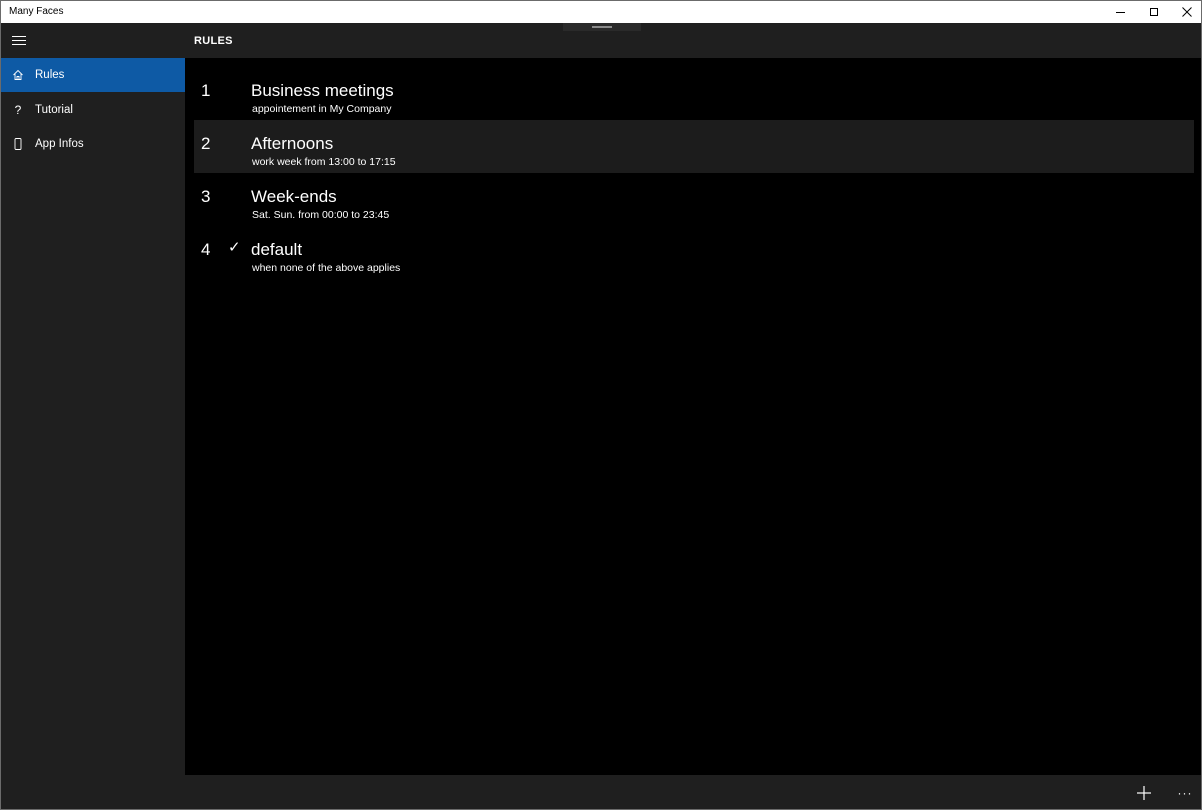 Image resolution: width=1202 pixels, height=810 pixels. I want to click on rule-name: Week-ends, so click(294, 196).